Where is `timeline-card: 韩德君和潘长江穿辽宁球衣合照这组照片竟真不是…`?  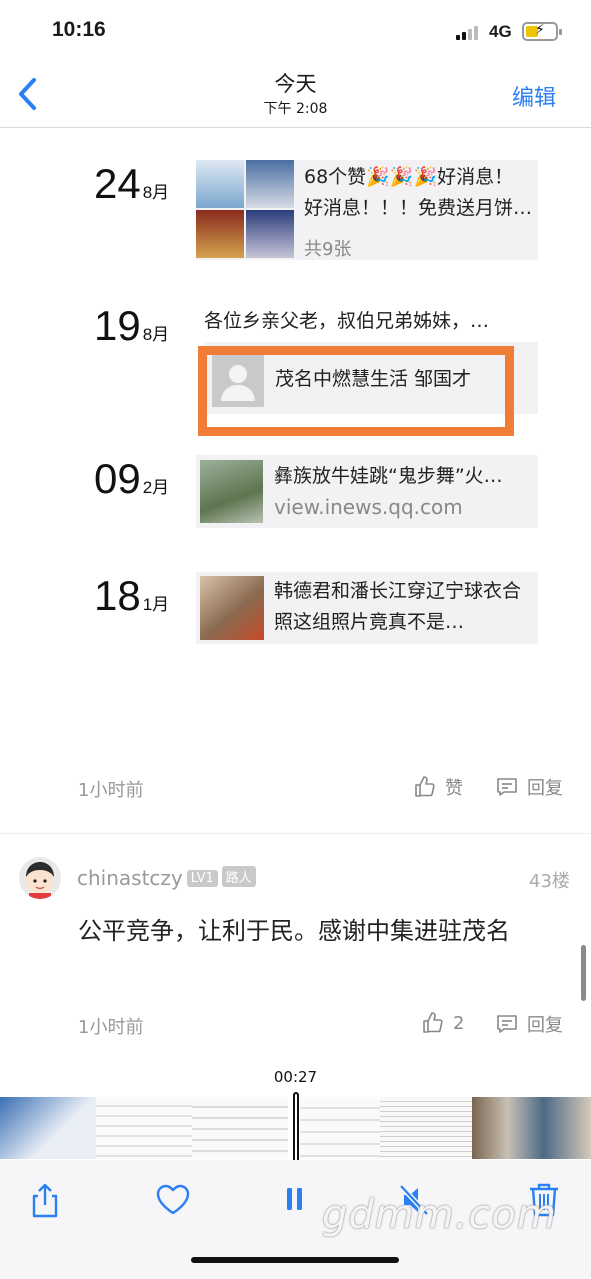 timeline-card: 韩德君和潘长江穿辽宁球衣合照这组照片竟真不是… is located at coordinates (367, 608).